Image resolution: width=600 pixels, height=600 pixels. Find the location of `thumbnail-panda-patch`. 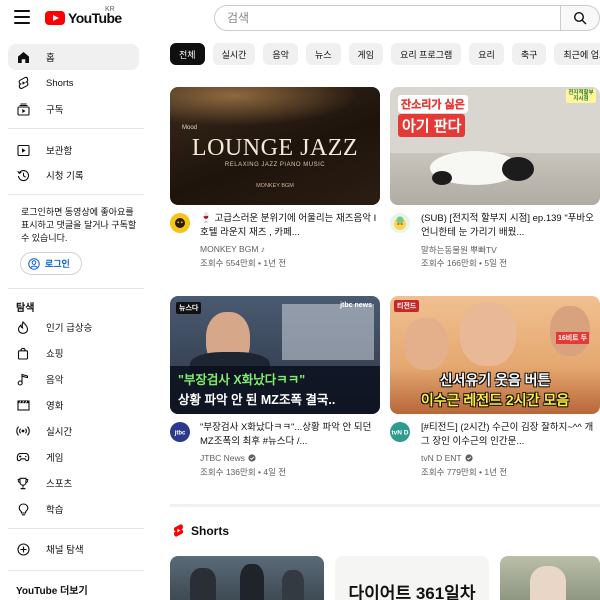

thumbnail-panda-patch is located at coordinates (518, 169).